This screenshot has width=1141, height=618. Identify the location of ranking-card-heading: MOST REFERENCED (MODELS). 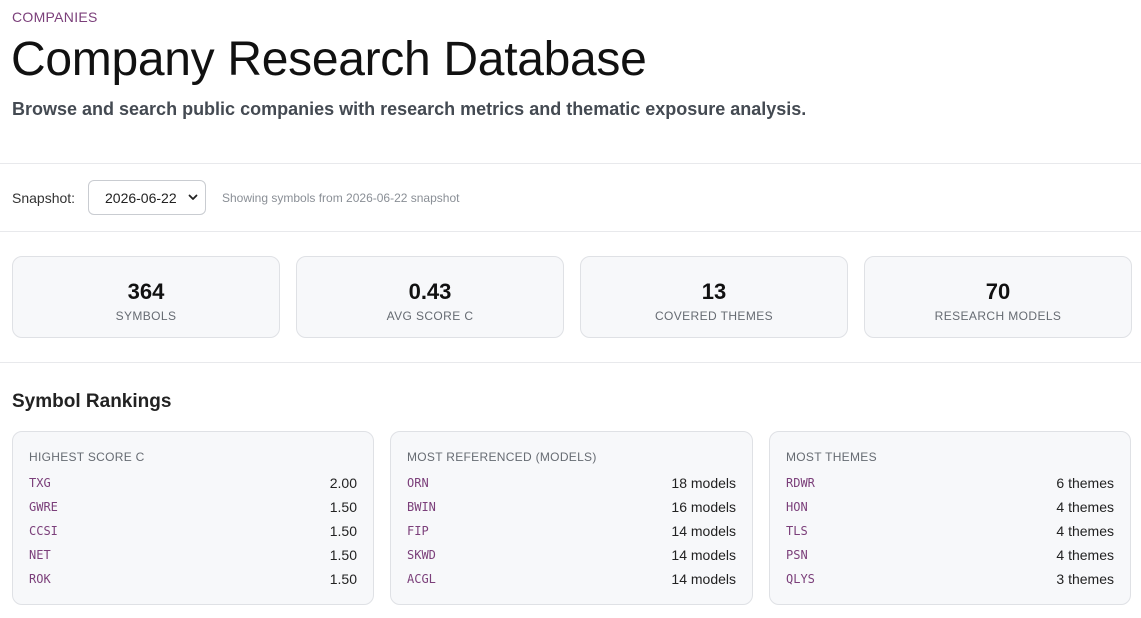
(502, 457).